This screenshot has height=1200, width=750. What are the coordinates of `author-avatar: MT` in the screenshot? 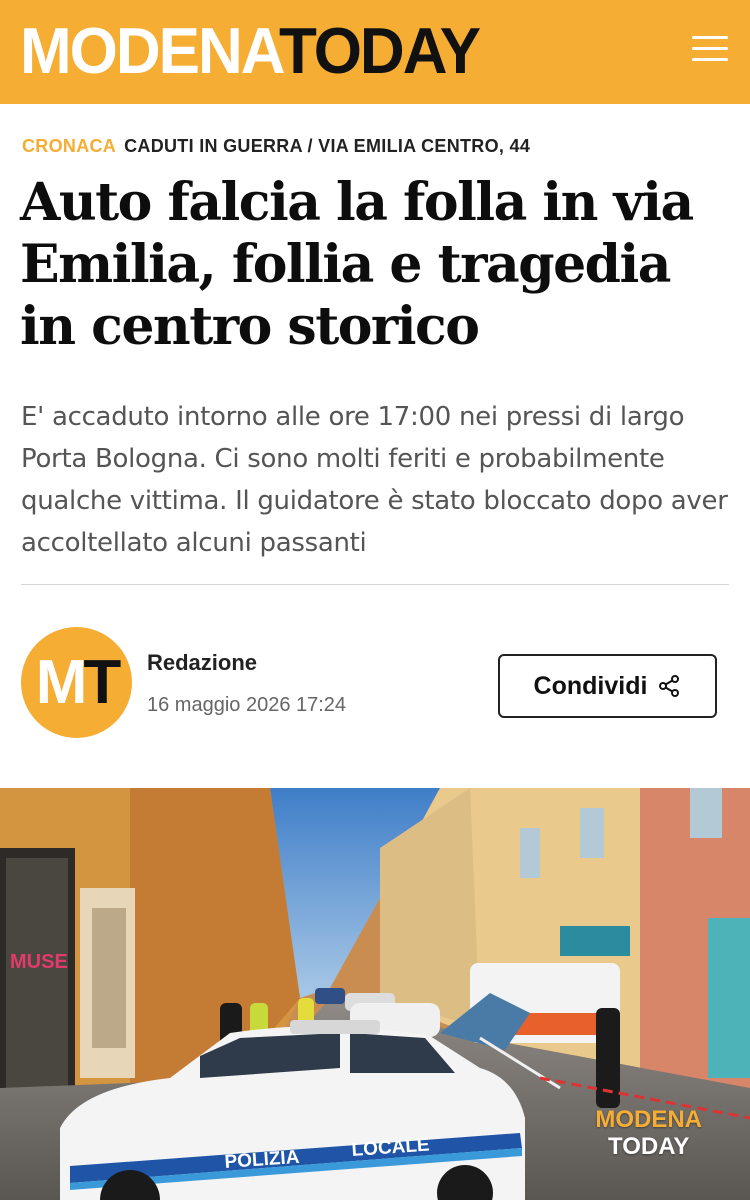 It's located at (76, 682).